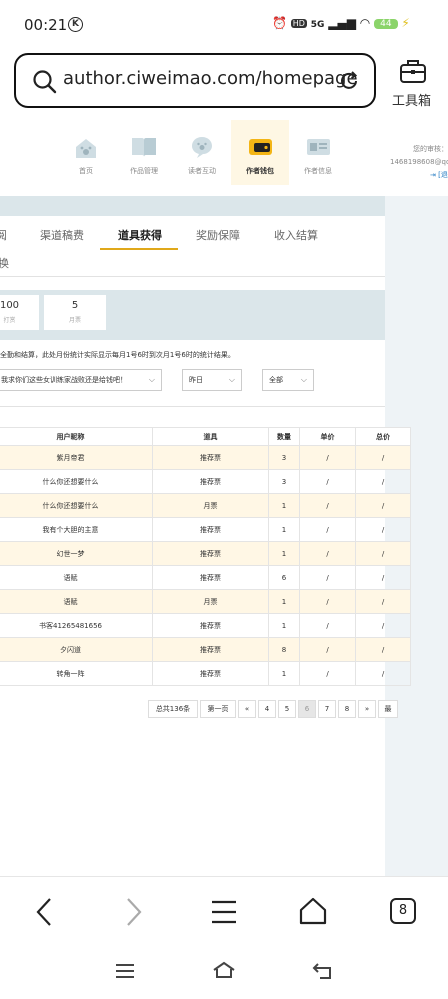 The height and width of the screenshot is (999, 448). Describe the element at coordinates (205, 457) in the screenshot. I see `table-row: 紫月帝君 推荐票 3//` at that location.